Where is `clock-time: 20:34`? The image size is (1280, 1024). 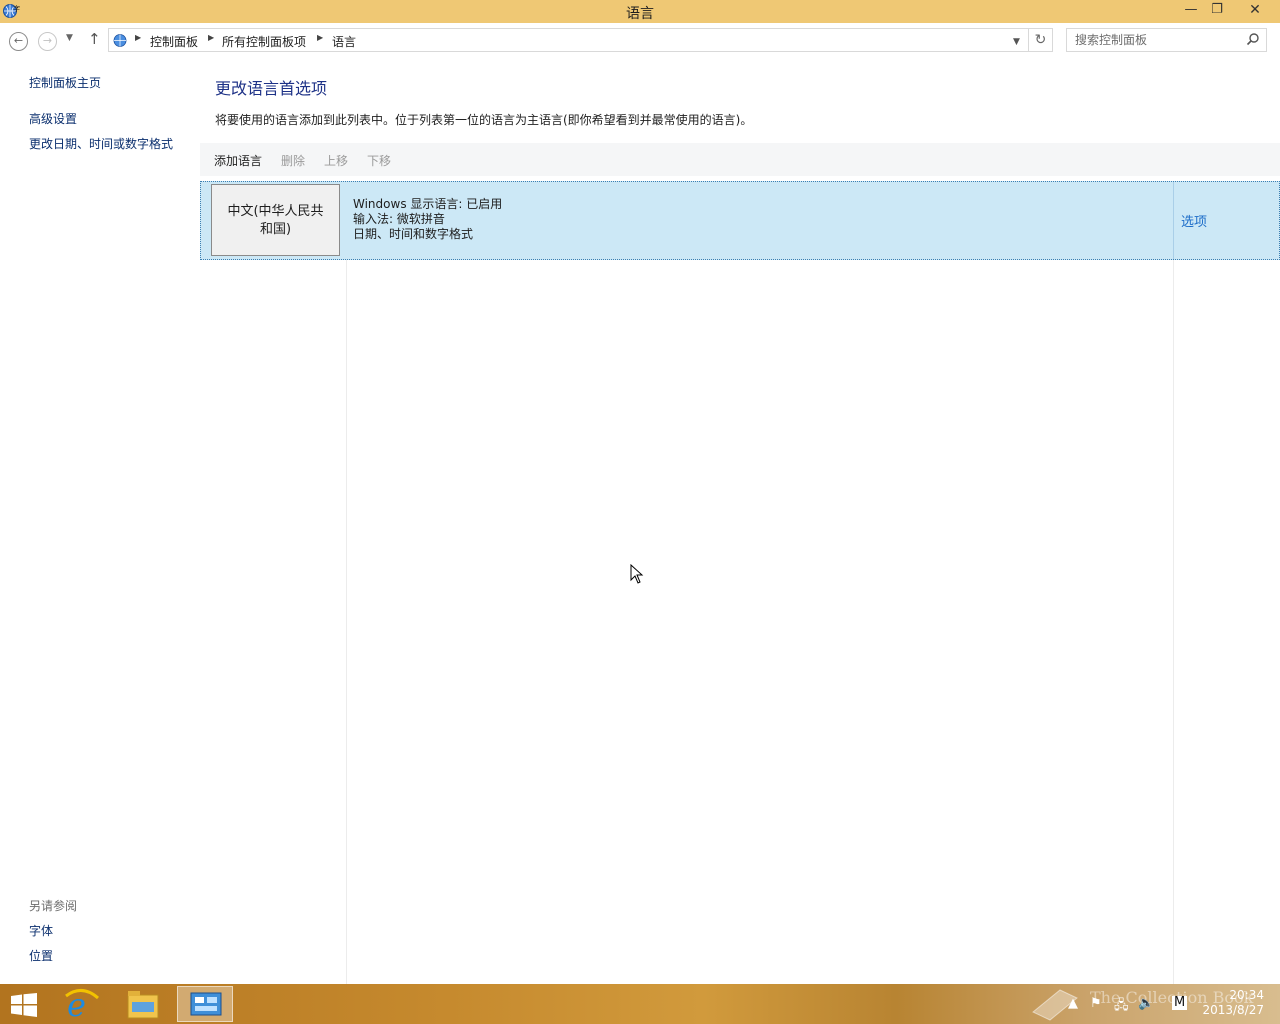 clock-time: 20:34 is located at coordinates (1246, 995).